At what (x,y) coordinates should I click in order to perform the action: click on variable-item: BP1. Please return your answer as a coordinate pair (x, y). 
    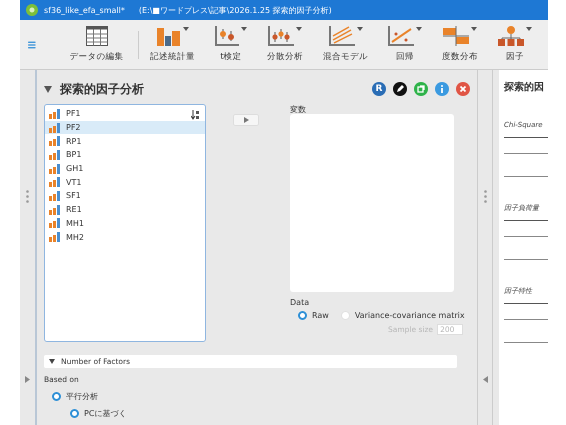
    Looking at the image, I should click on (125, 155).